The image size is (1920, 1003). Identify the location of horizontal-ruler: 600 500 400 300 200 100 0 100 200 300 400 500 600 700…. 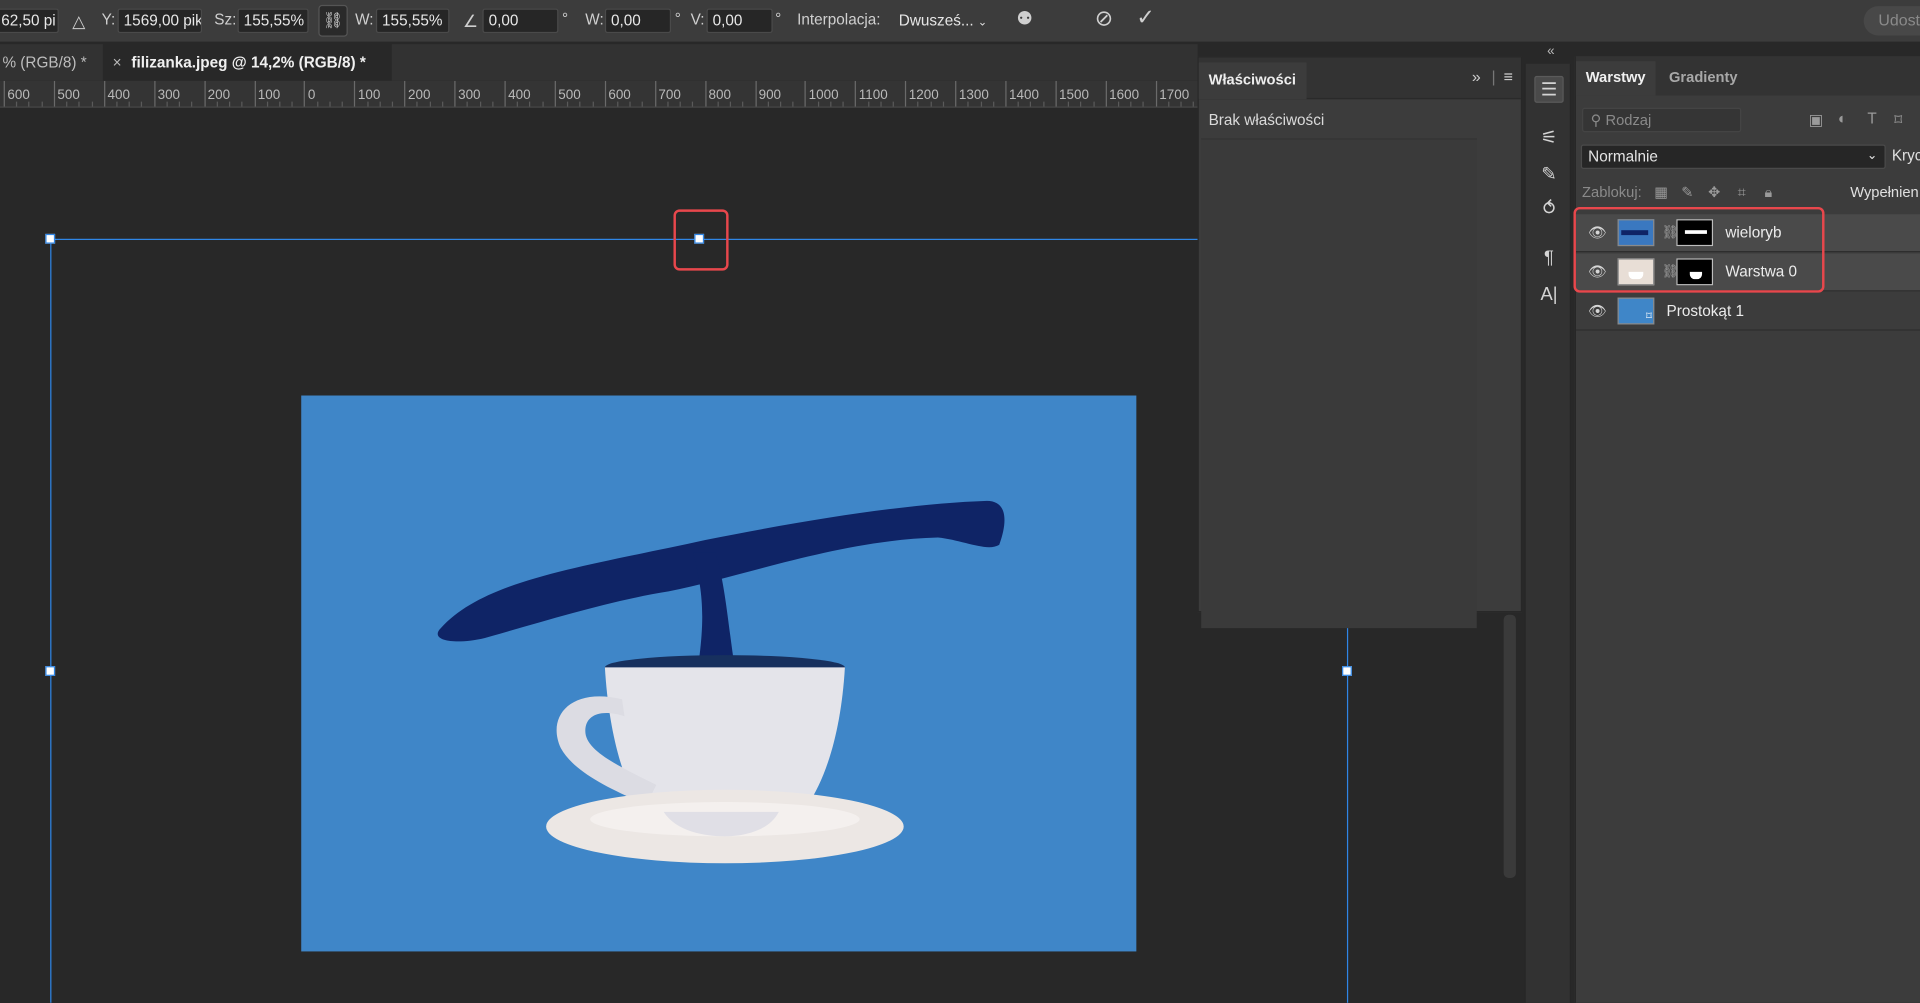
(599, 94).